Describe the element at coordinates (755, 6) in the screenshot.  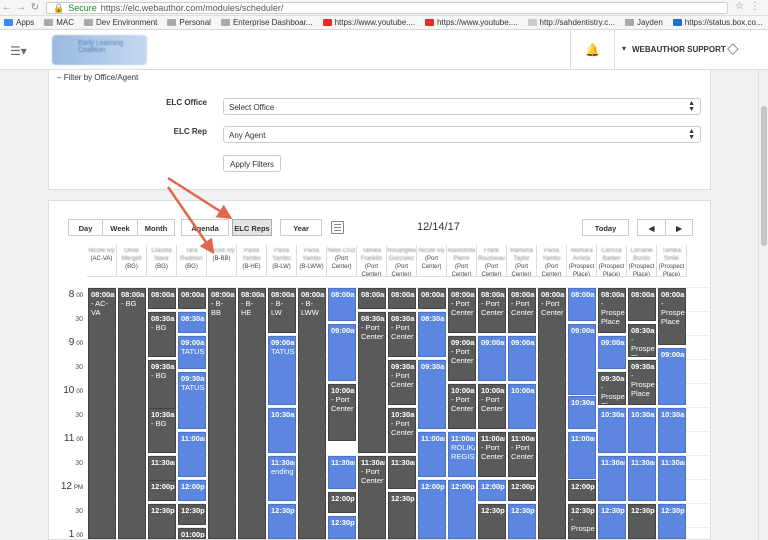
I see `browser-menu-icon: ⋮` at that location.